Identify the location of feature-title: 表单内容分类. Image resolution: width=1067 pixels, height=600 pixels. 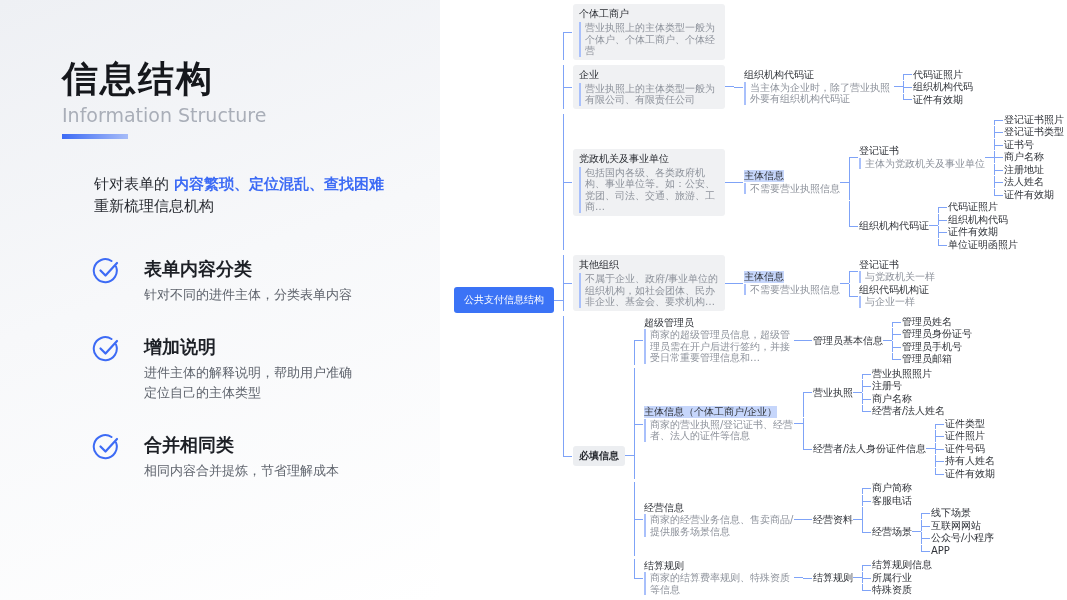
(198, 269).